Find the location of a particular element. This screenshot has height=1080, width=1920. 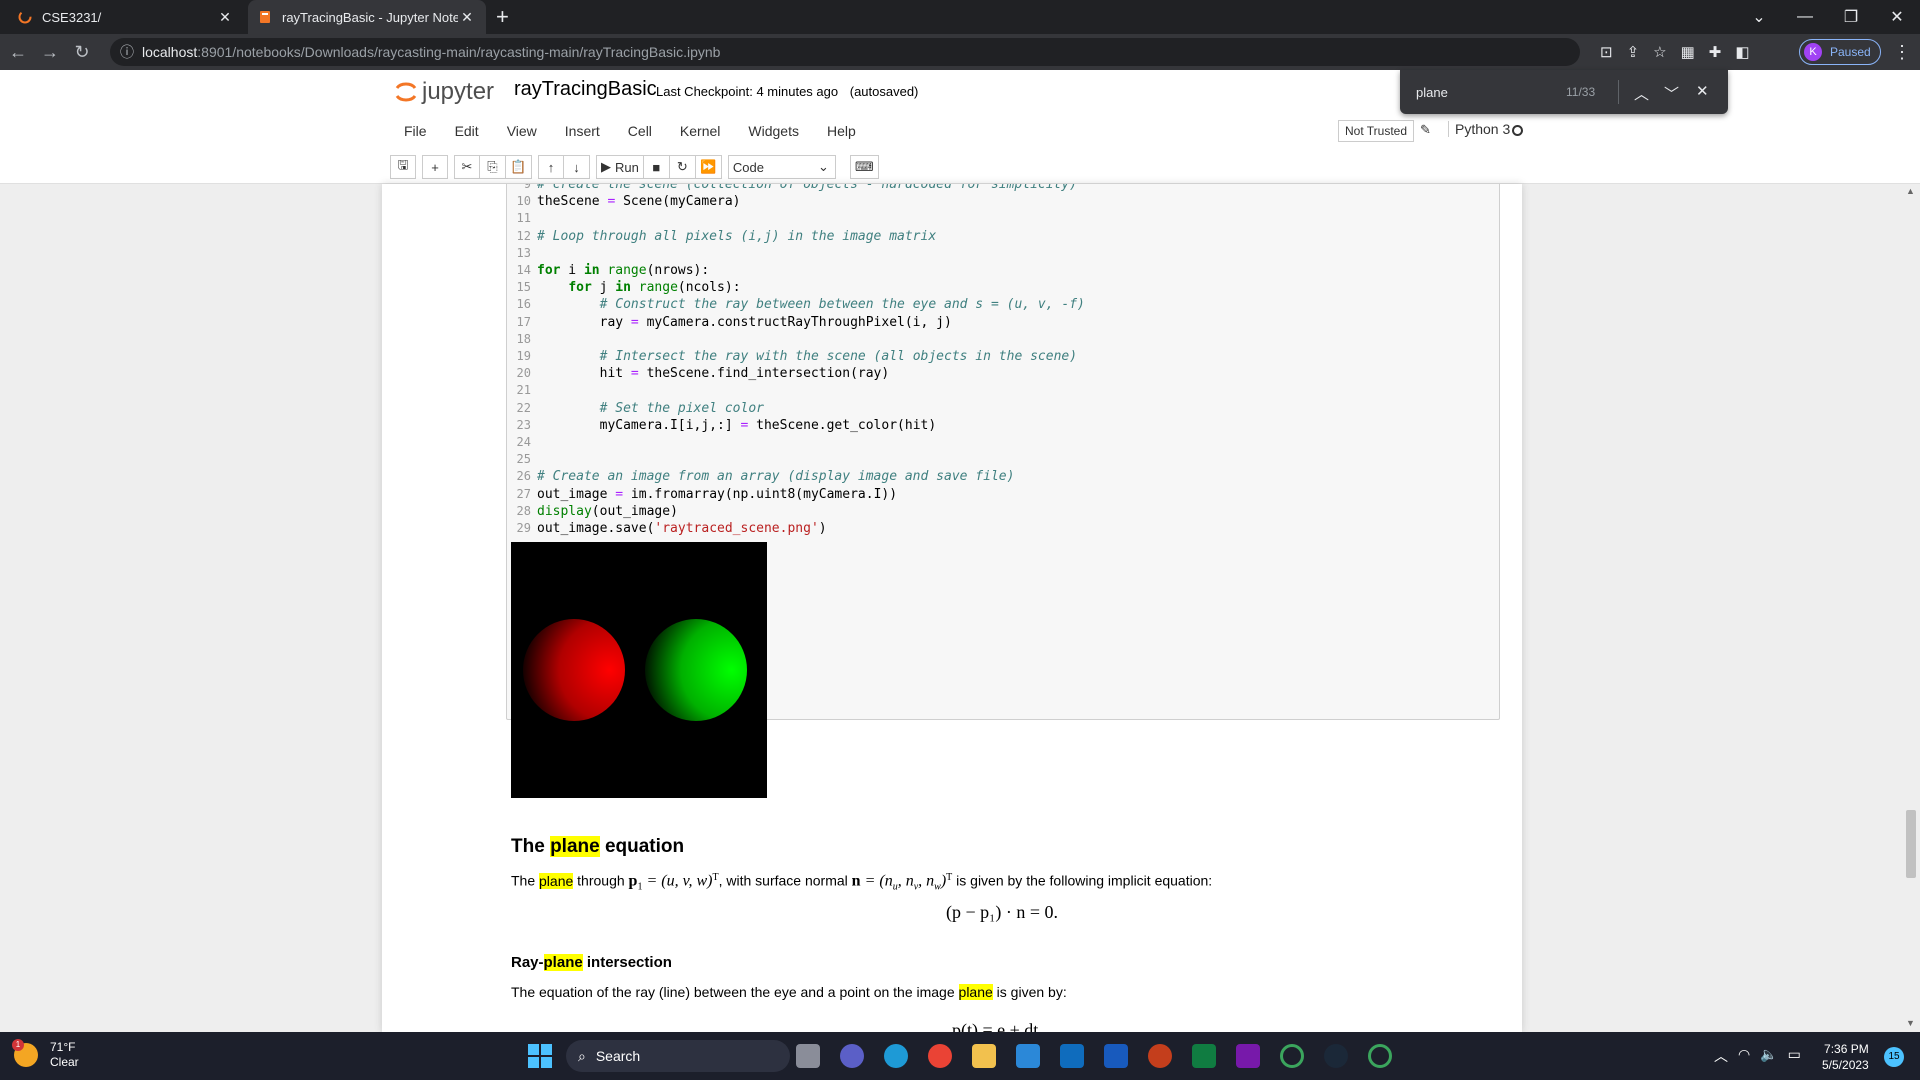

mail-icon is located at coordinates (1072, 1056).